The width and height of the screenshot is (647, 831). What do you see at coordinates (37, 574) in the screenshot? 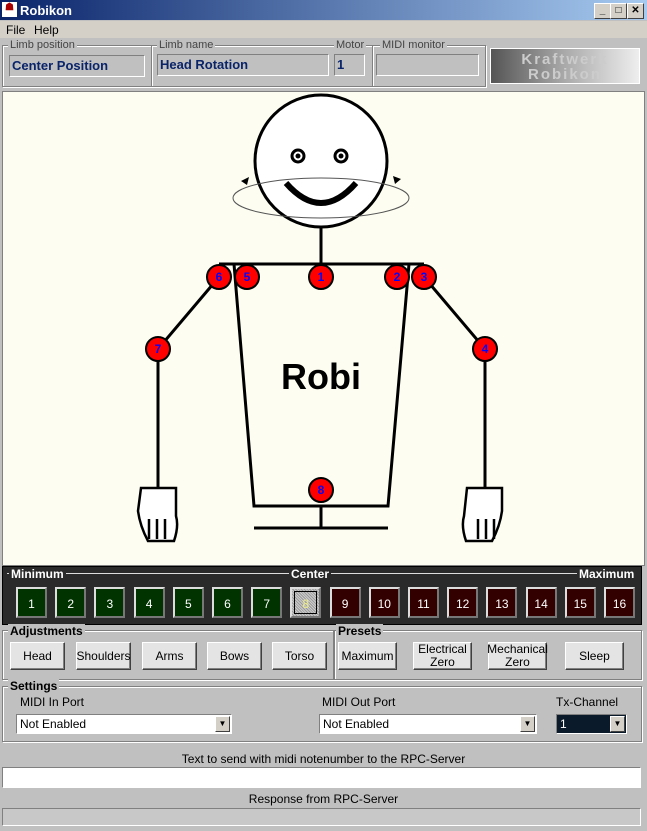
I see `minimum-label: Minimum` at bounding box center [37, 574].